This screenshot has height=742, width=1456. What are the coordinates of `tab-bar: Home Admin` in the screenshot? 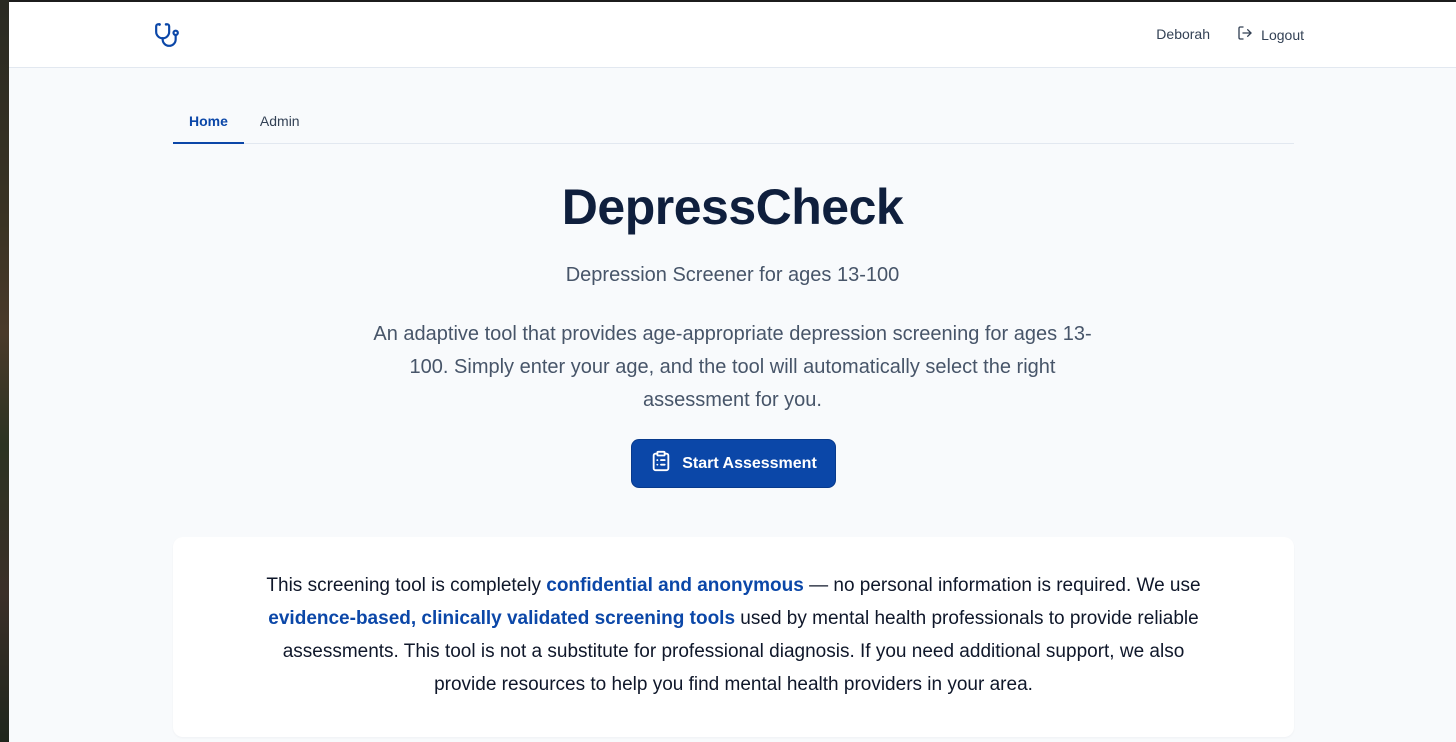 It's located at (733, 123).